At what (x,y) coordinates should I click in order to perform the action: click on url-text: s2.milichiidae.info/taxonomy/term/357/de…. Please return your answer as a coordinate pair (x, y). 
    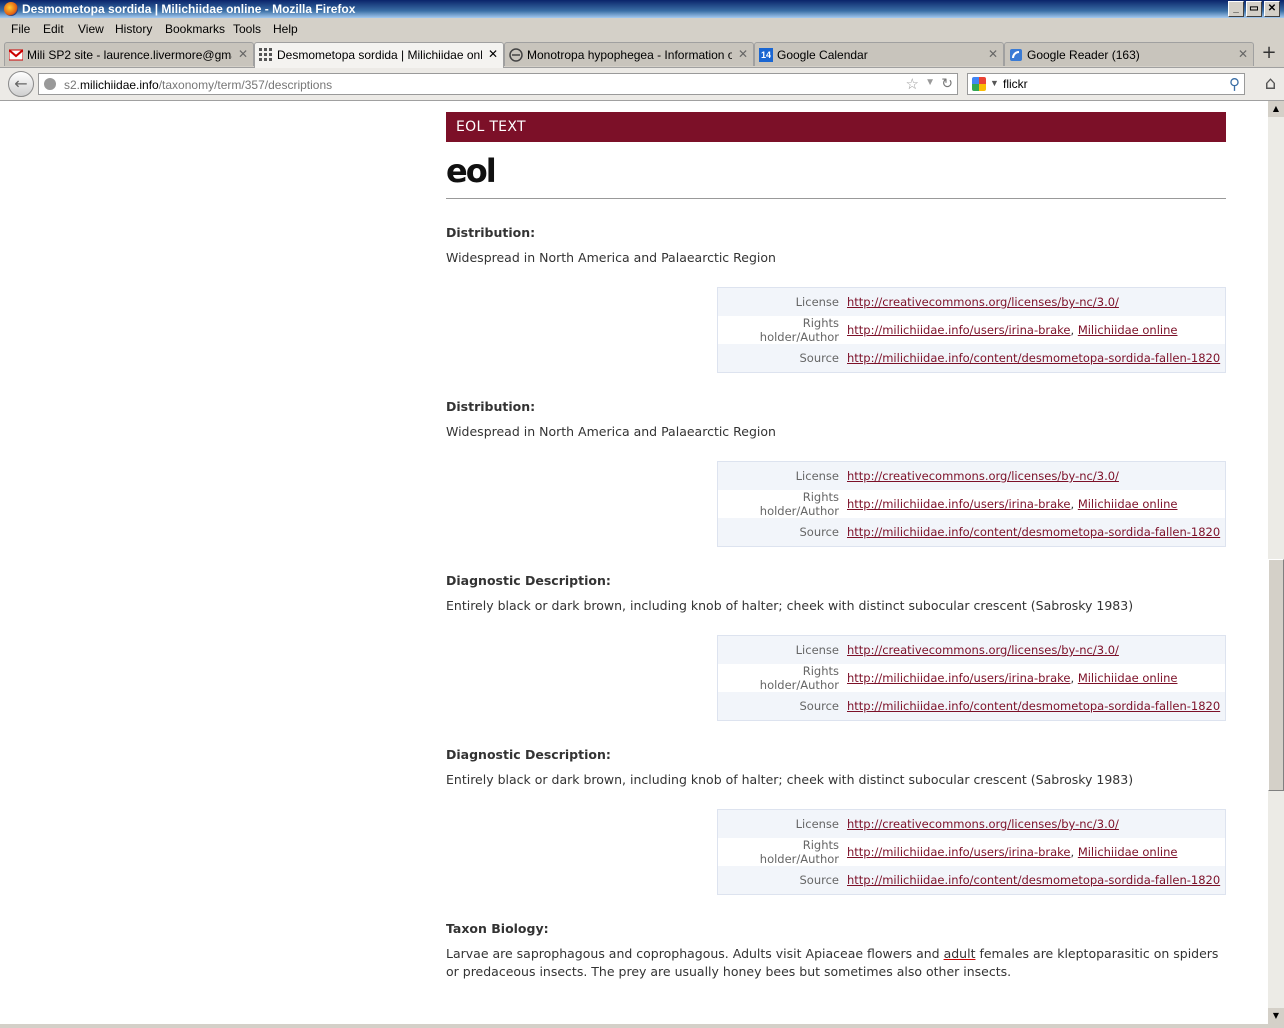
    Looking at the image, I should click on (198, 85).